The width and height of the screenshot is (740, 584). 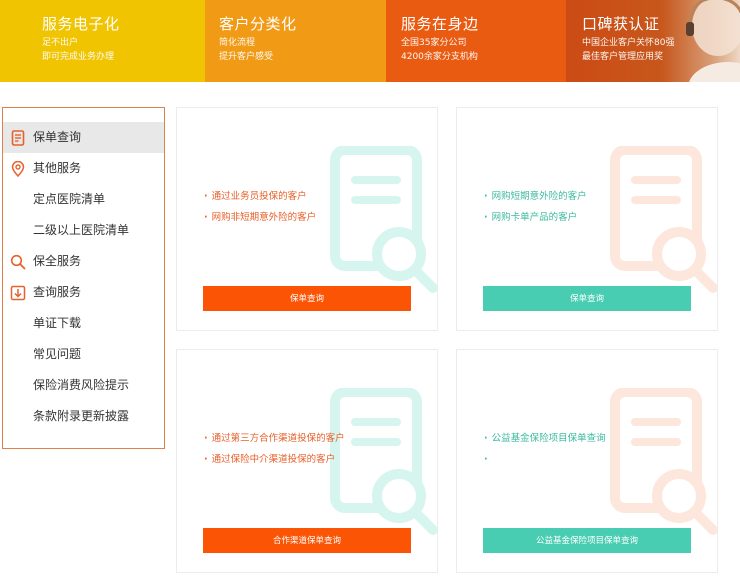 I want to click on download-icon, so click(x=18, y=293).